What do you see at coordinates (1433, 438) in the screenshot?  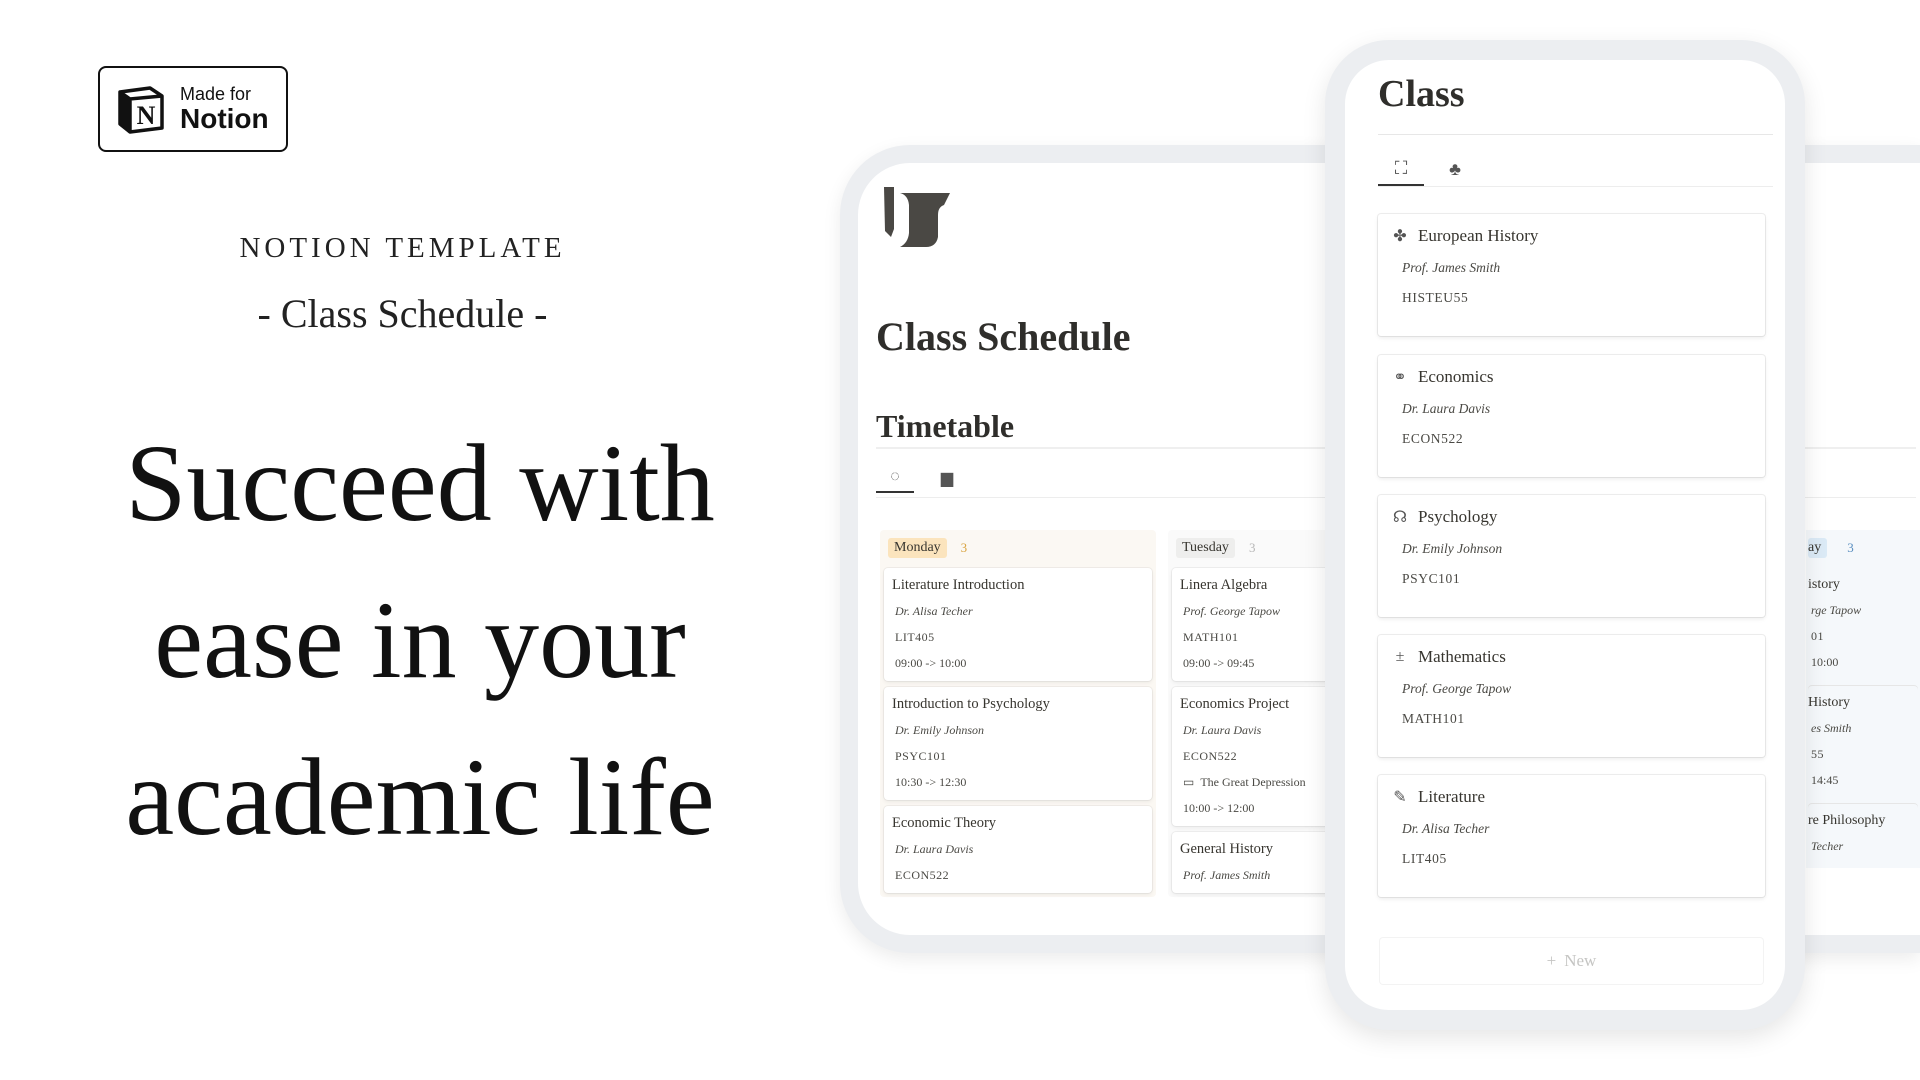 I see `class-code: ECON522` at bounding box center [1433, 438].